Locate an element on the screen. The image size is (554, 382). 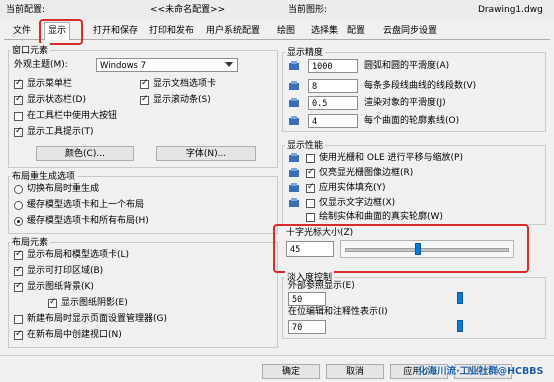
inplace-fade-input: 70 is located at coordinates (307, 327).